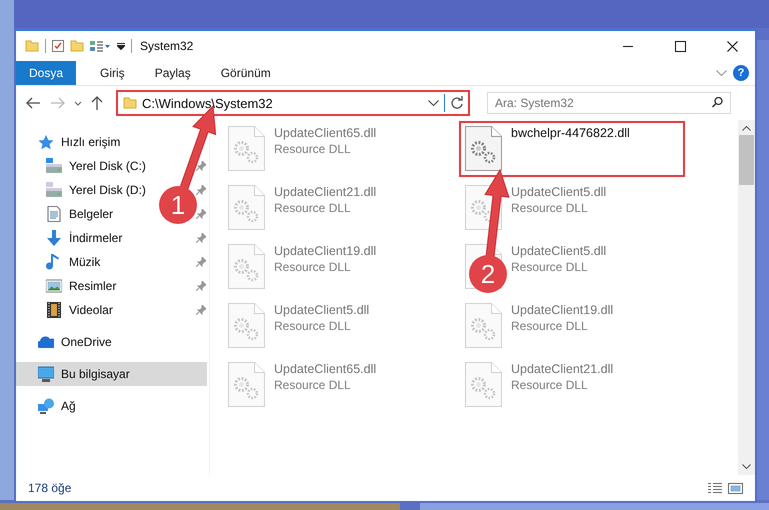  Describe the element at coordinates (746, 128) in the screenshot. I see `scroll-up-icon` at that location.